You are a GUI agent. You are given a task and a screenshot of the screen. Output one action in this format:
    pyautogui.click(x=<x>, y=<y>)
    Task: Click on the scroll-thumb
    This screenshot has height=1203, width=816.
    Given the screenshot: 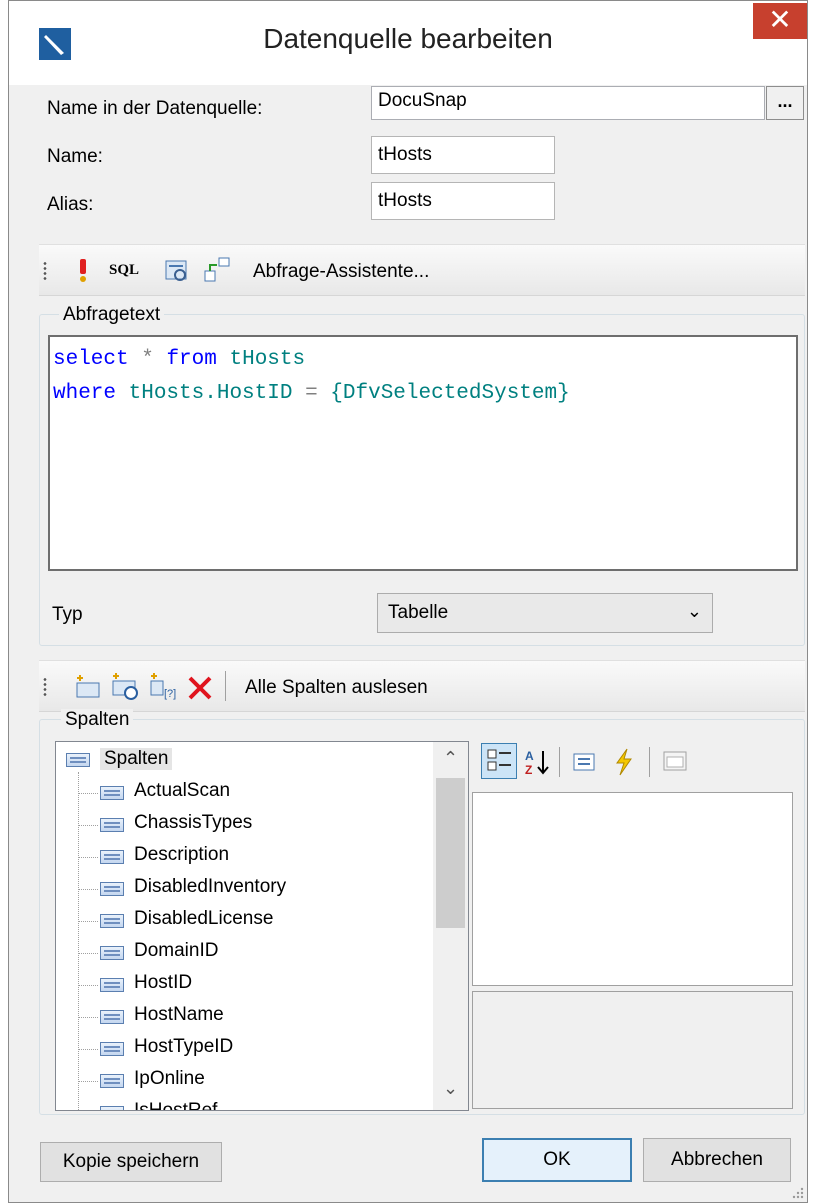 What is the action you would take?
    pyautogui.click(x=450, y=853)
    